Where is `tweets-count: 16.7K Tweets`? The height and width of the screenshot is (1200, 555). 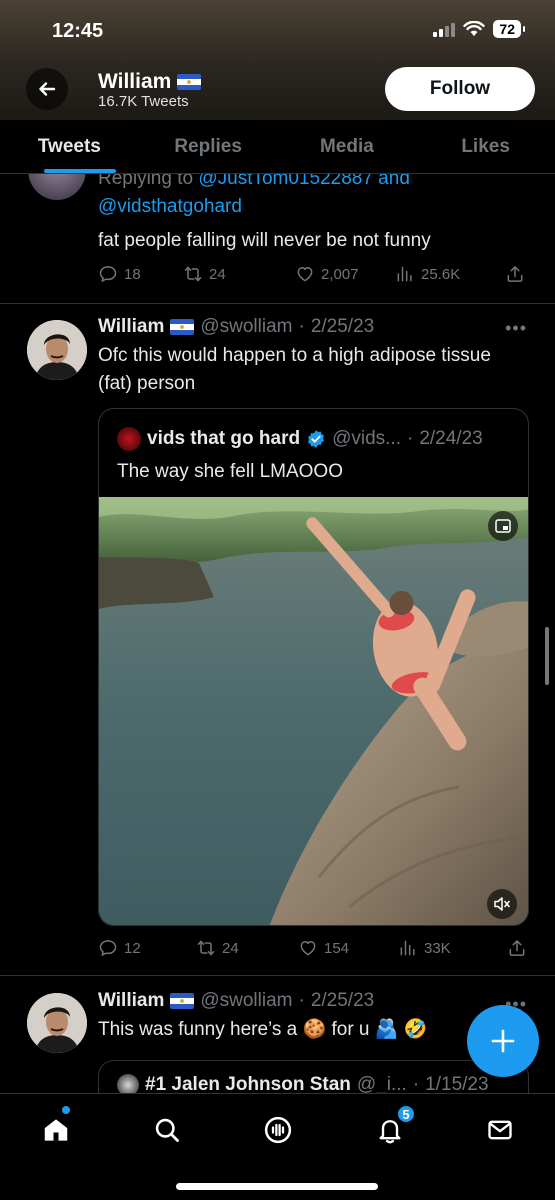
tweets-count: 16.7K Tweets is located at coordinates (143, 101).